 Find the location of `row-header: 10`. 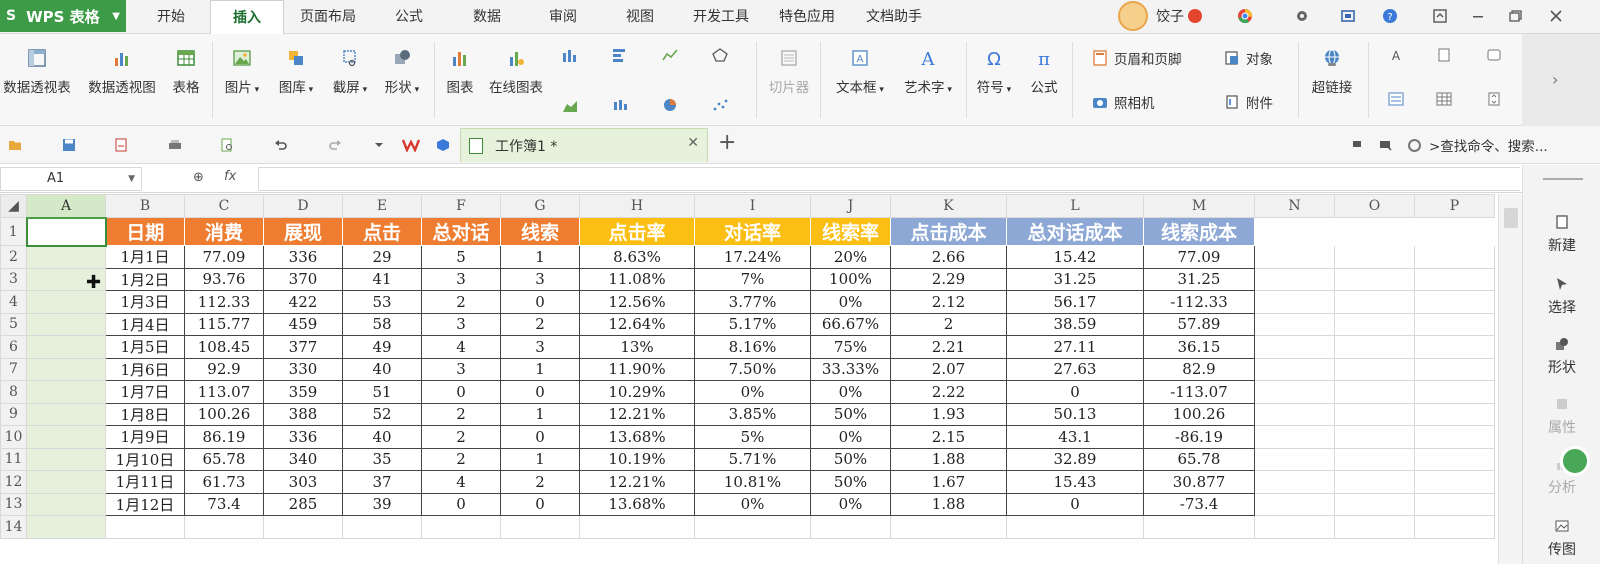

row-header: 10 is located at coordinates (13, 437).